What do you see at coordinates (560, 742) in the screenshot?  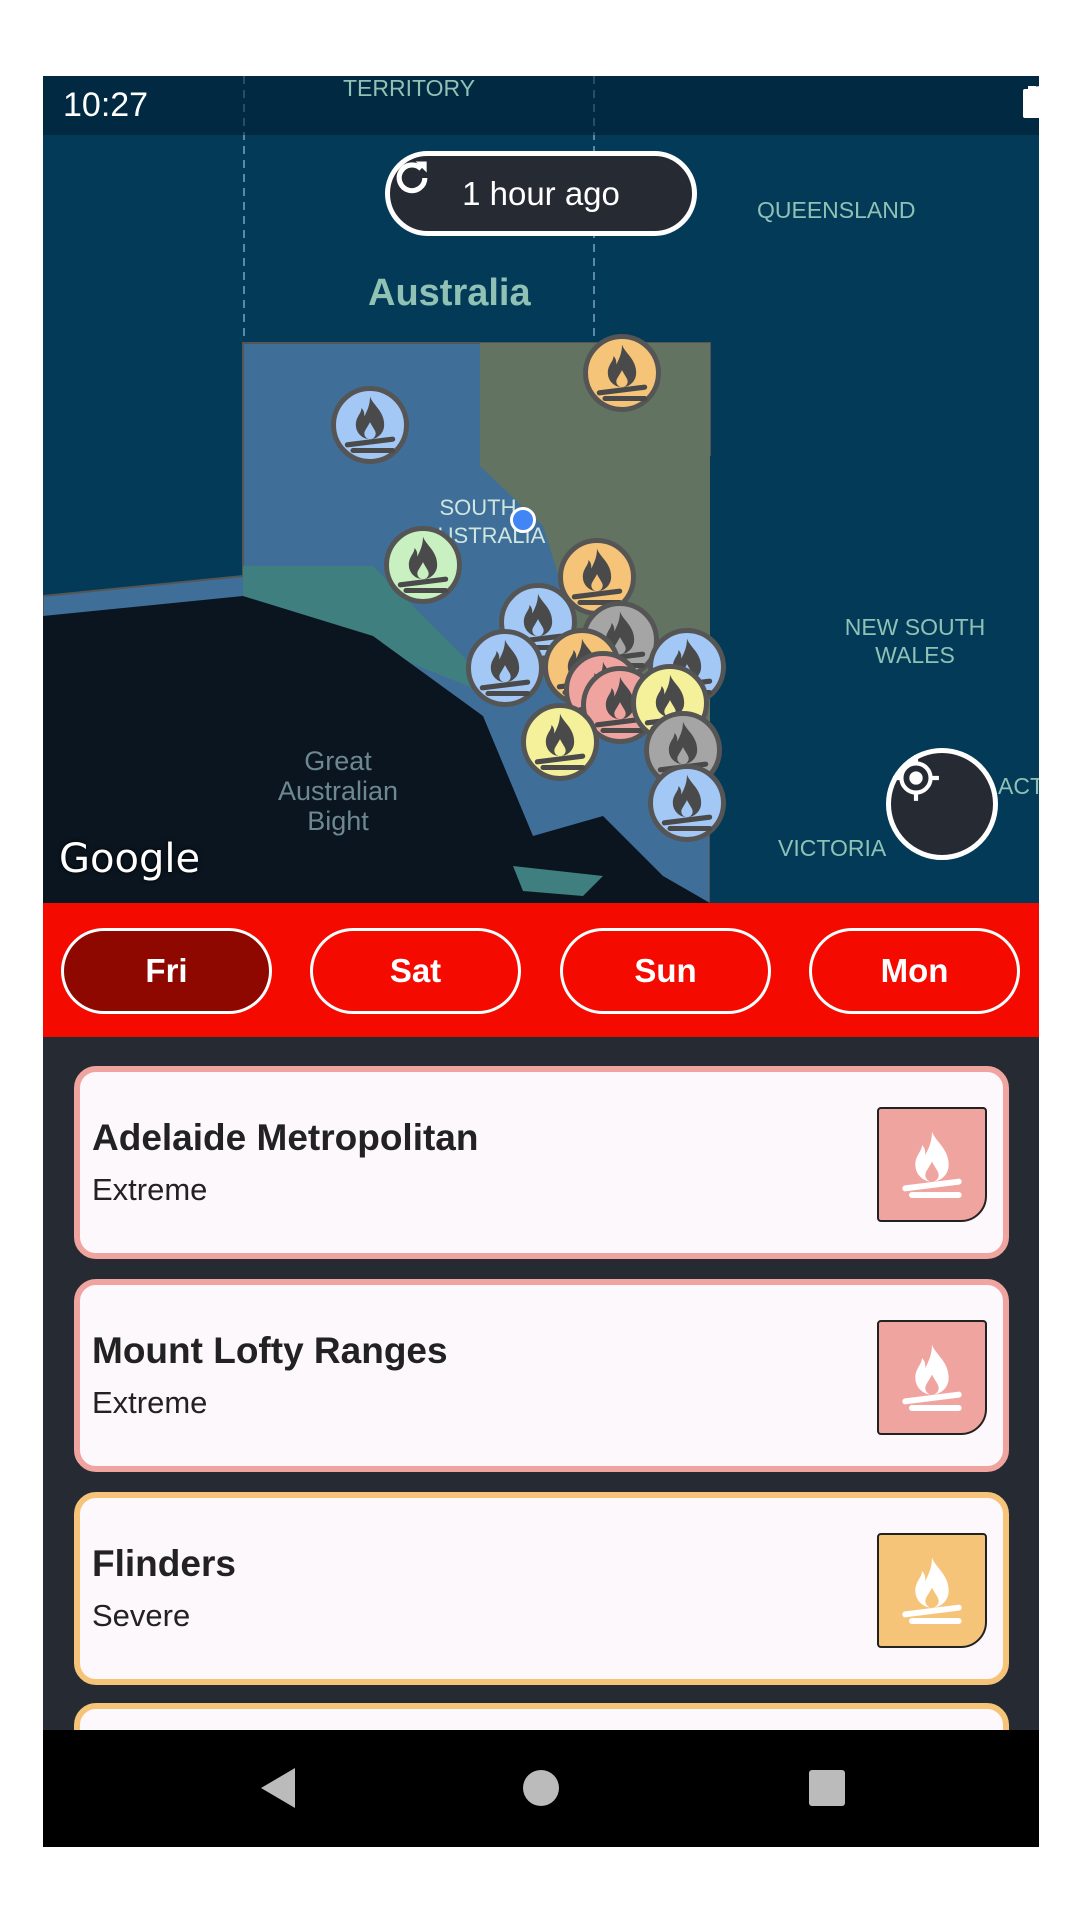 I see `fire-marker-high` at bounding box center [560, 742].